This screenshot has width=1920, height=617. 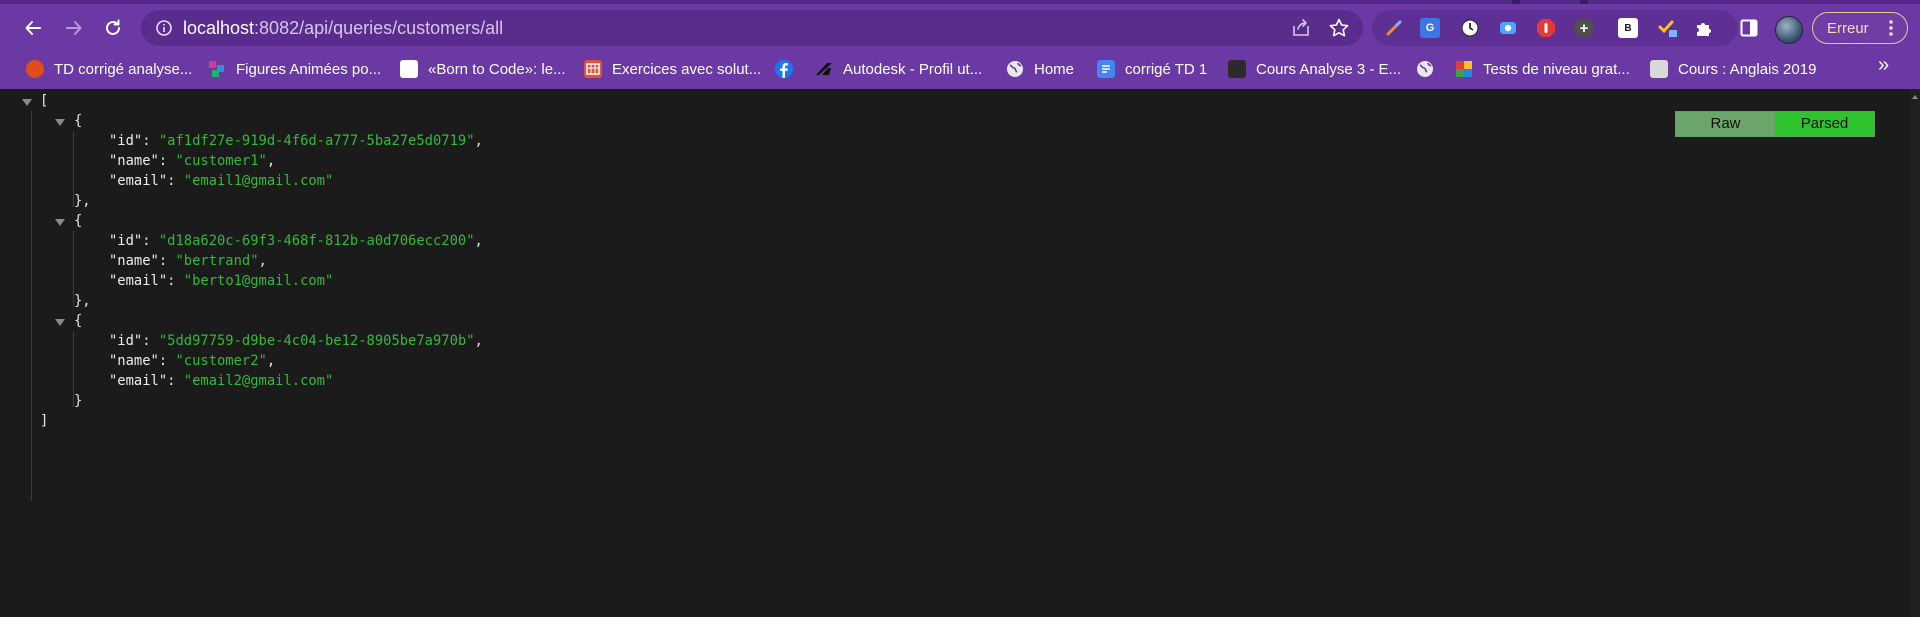 I want to click on customer-id-value: "d18a620c-69f3-468f-812b-a0d706ecc200", so click(x=316, y=241).